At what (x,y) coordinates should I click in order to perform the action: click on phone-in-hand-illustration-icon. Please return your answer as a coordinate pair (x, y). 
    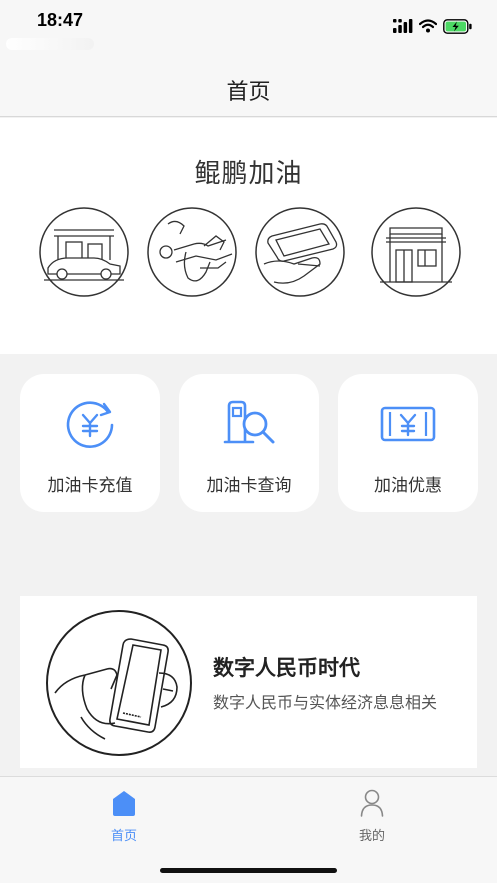
    Looking at the image, I should click on (119, 683).